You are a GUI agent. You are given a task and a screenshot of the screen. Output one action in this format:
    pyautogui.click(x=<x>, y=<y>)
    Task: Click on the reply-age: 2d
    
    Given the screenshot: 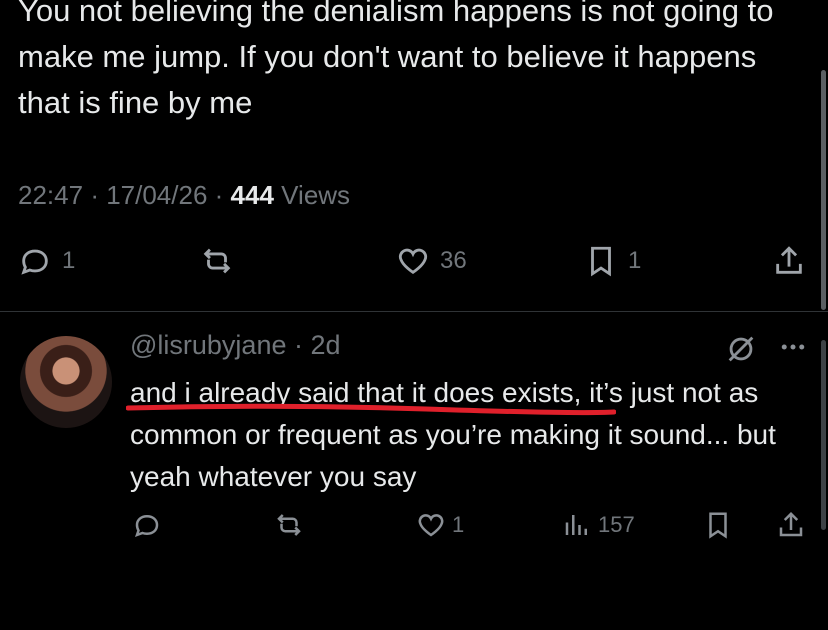 What is the action you would take?
    pyautogui.click(x=325, y=345)
    